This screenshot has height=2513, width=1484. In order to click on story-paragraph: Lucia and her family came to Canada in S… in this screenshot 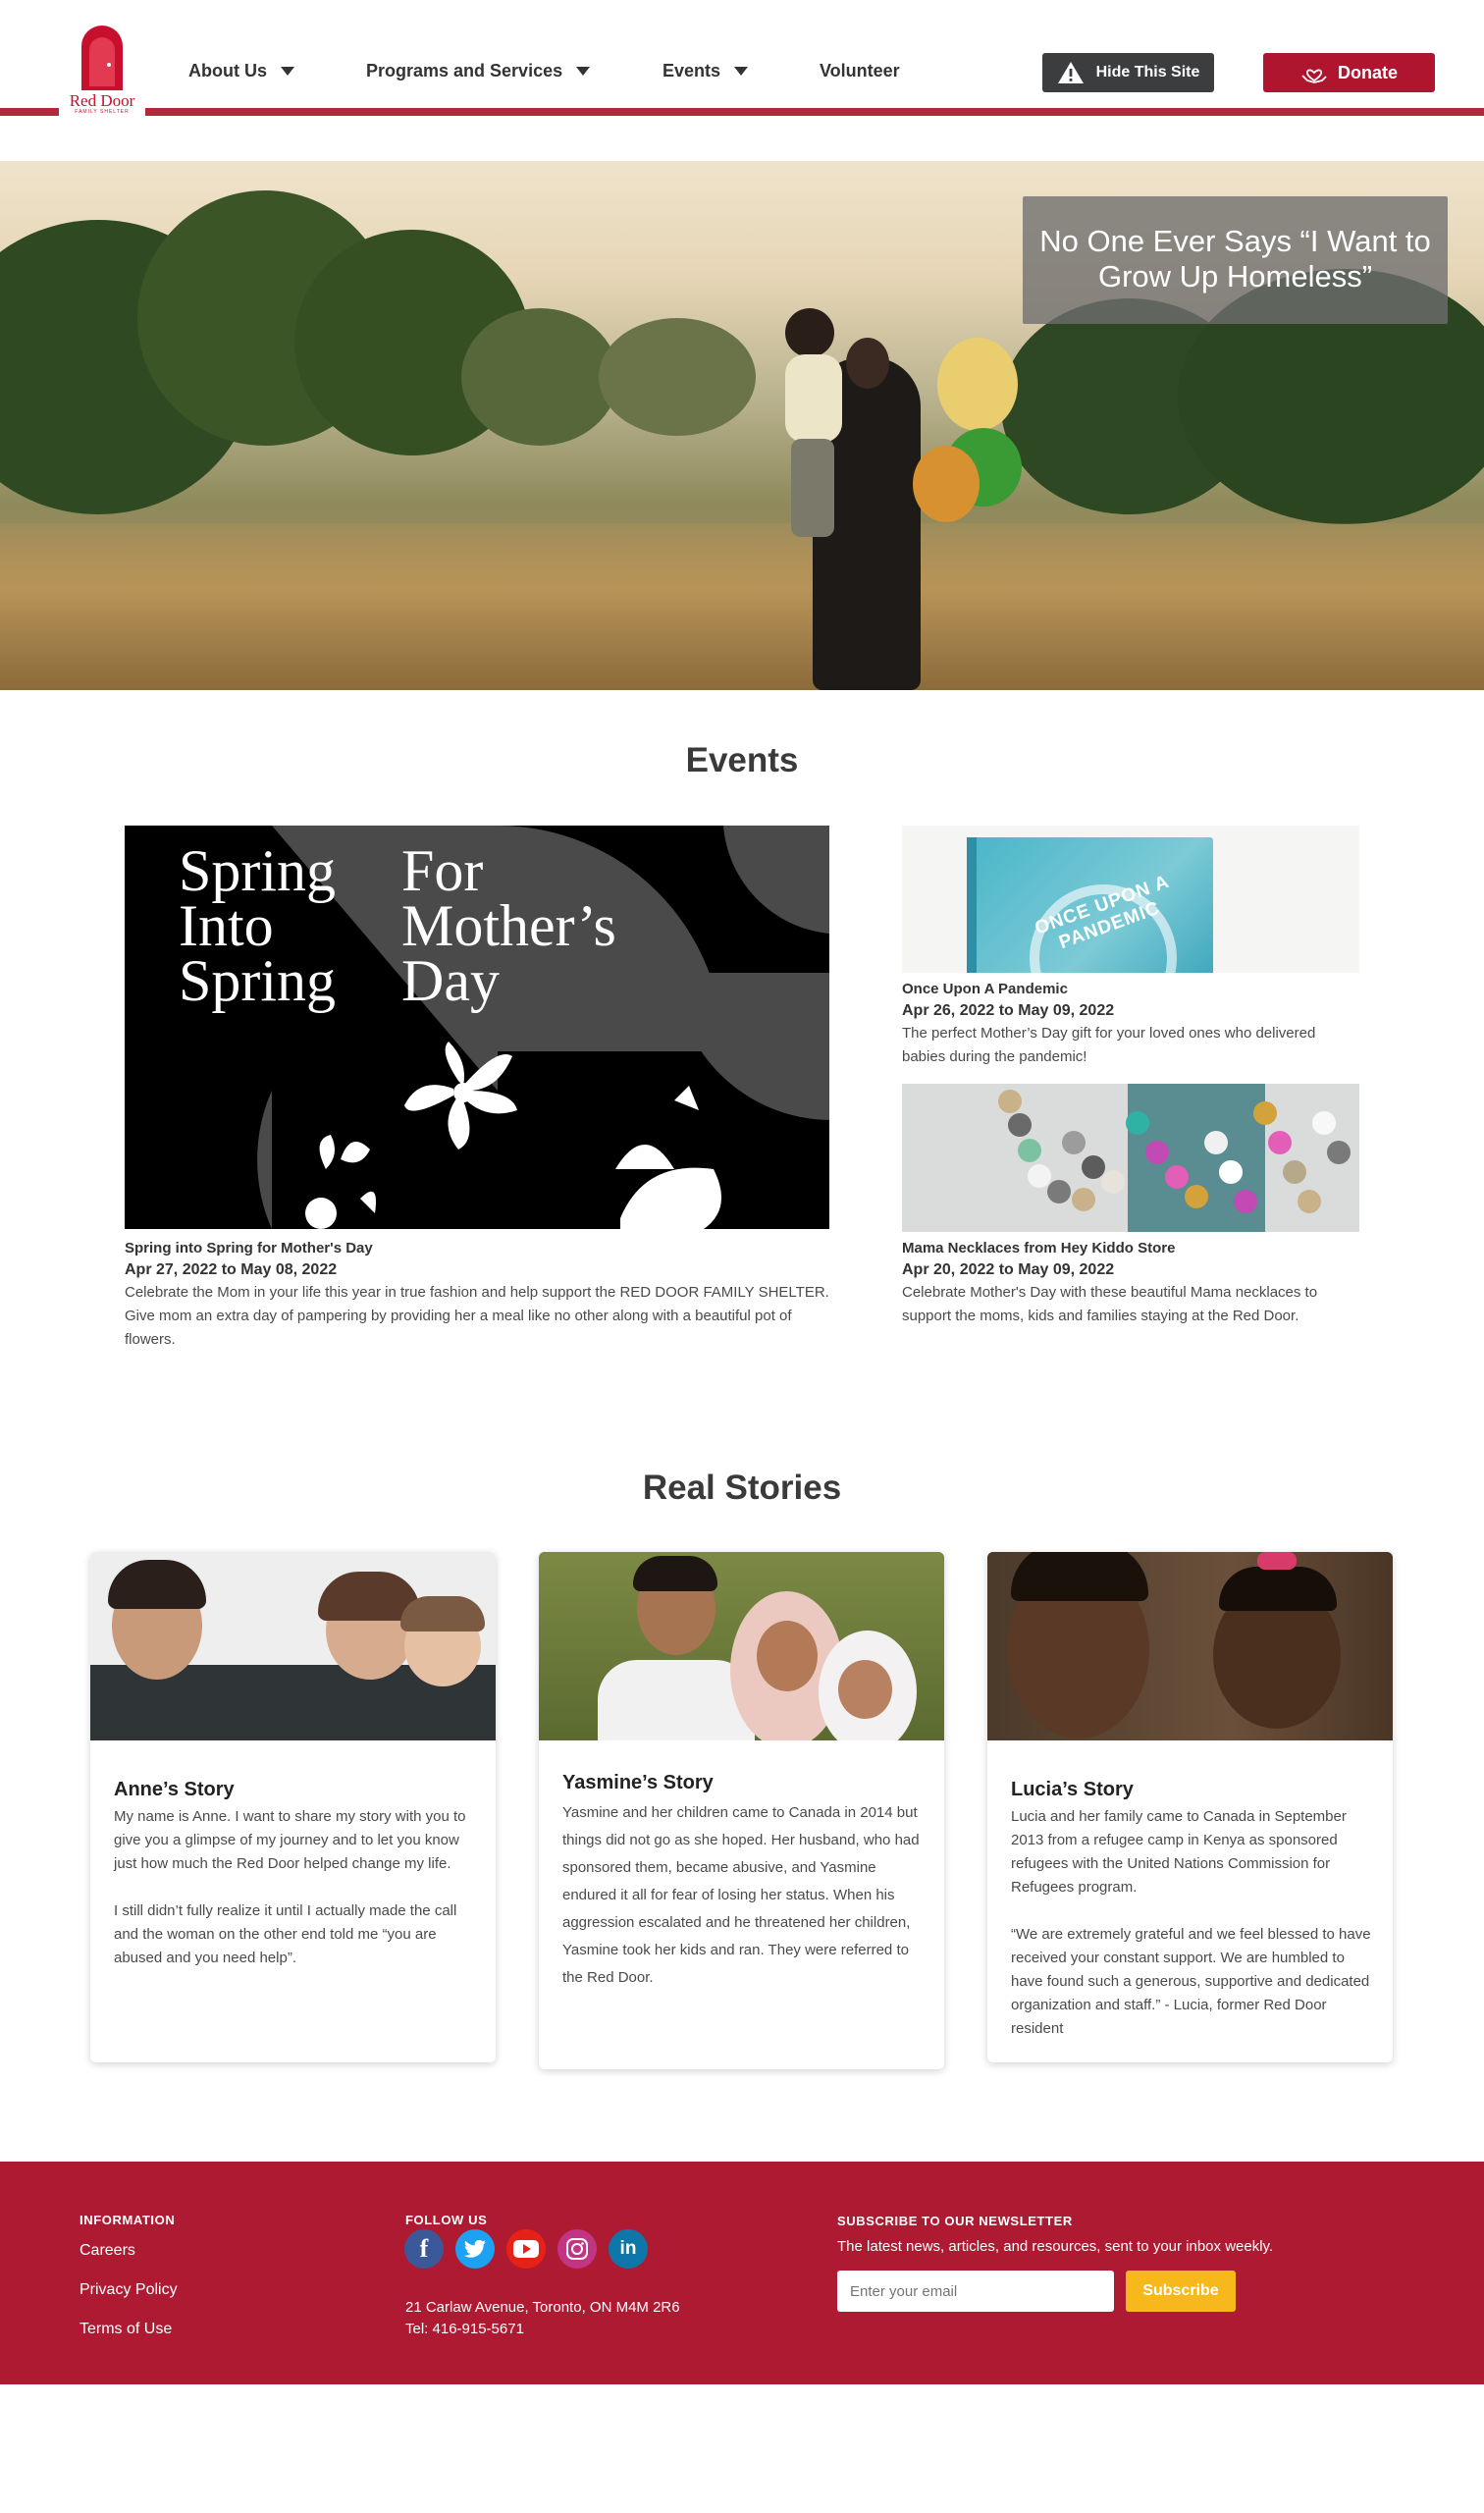, I will do `click(1179, 1852)`.